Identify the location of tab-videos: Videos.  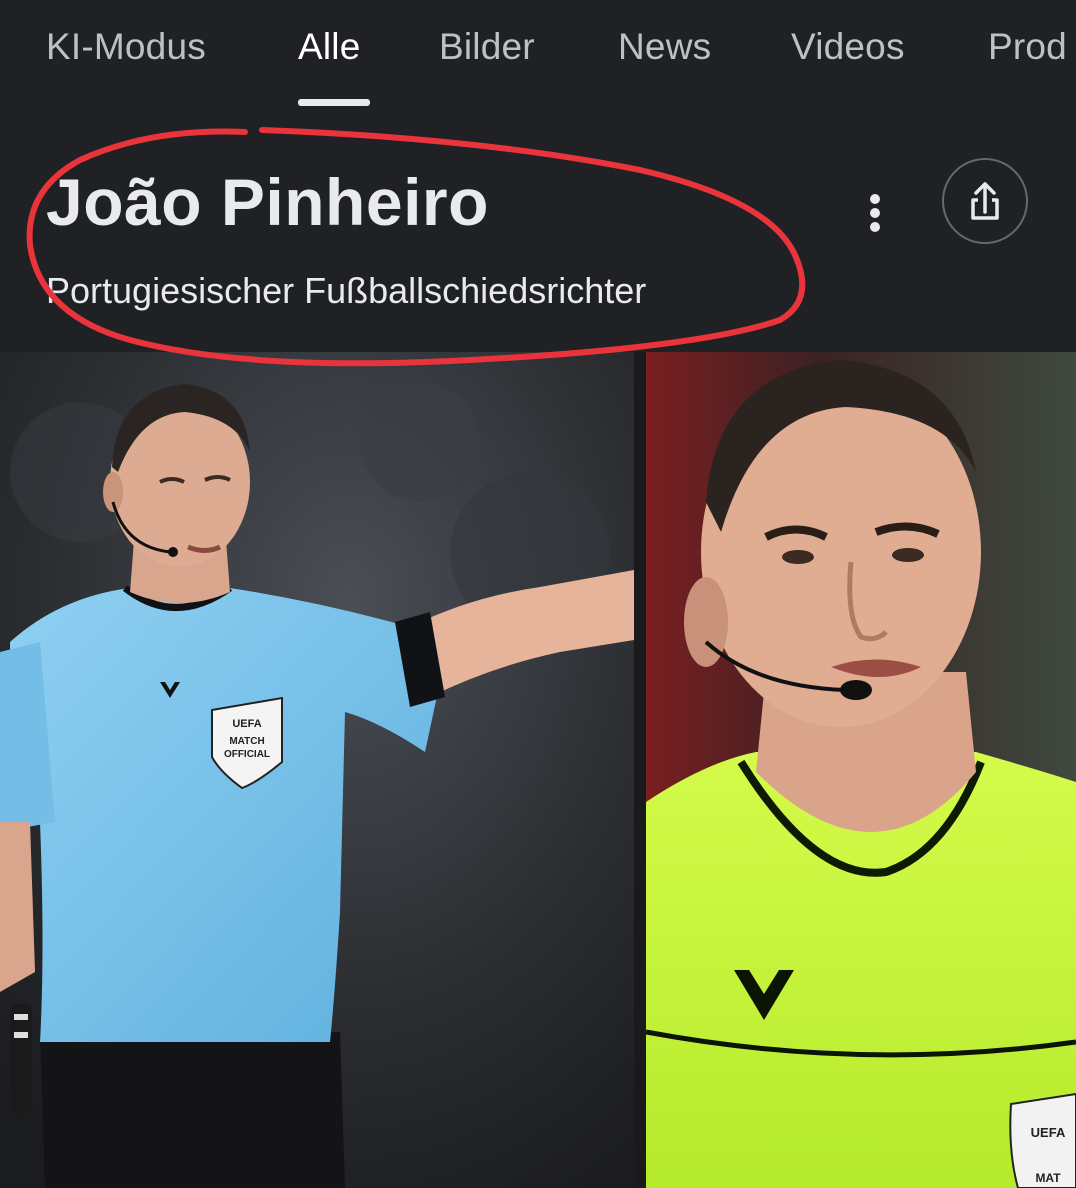
(848, 47).